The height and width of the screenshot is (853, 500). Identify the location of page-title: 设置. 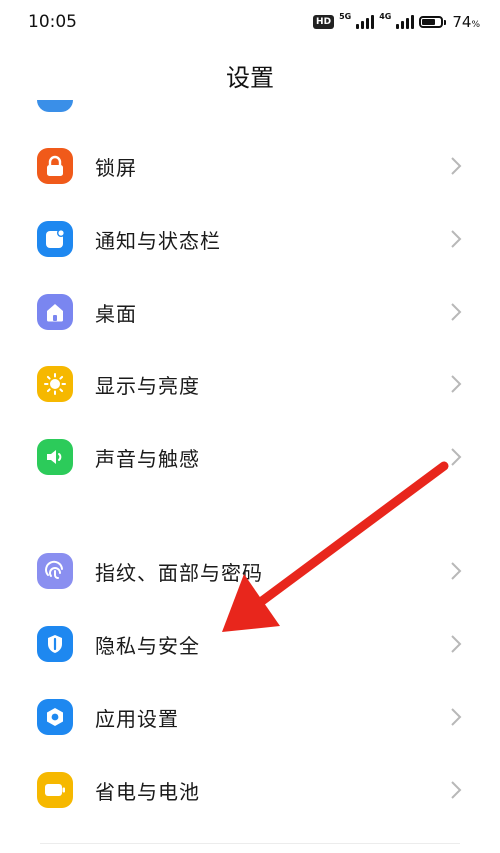
(250, 78).